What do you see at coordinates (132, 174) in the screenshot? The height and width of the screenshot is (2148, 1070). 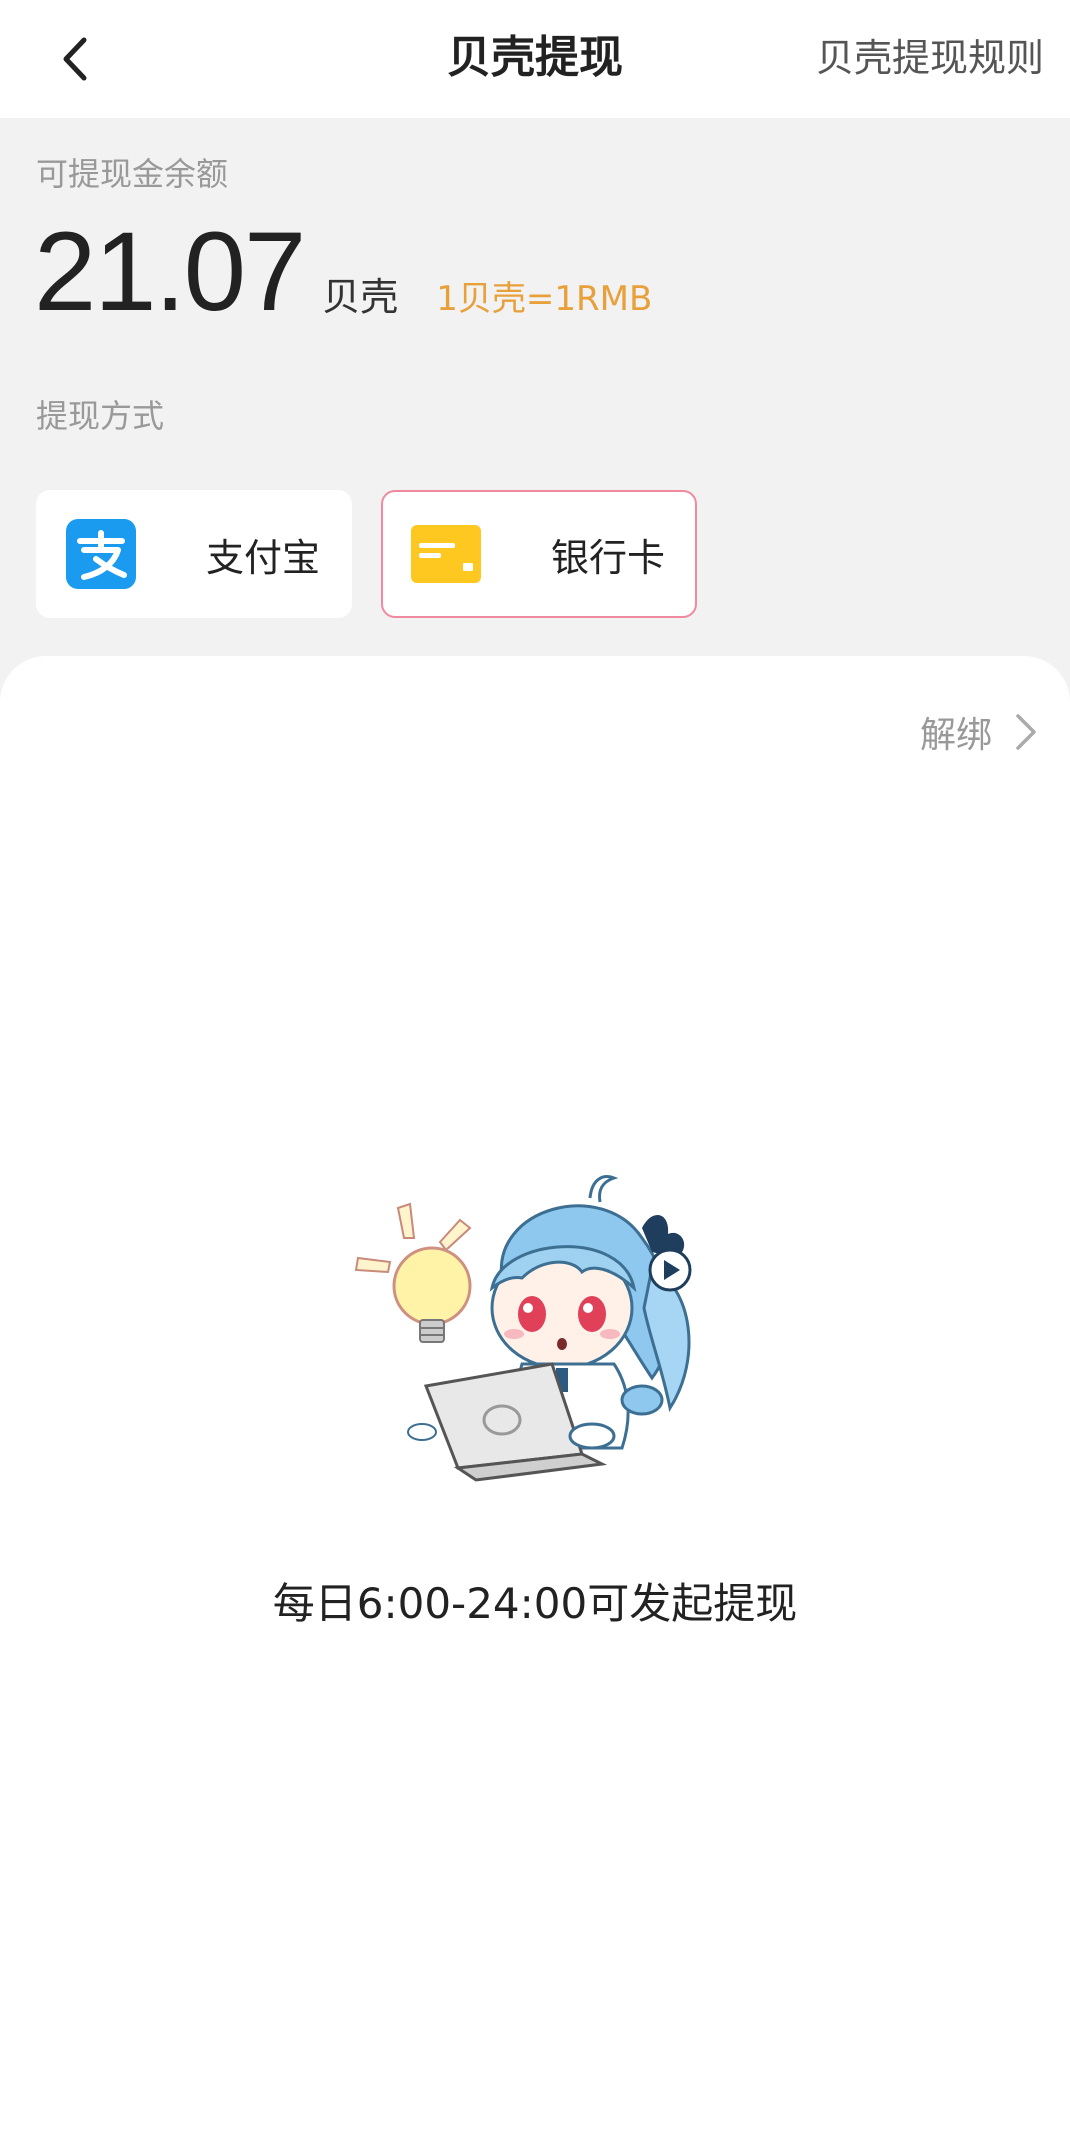 I see `balance-label: 可提现金余额` at bounding box center [132, 174].